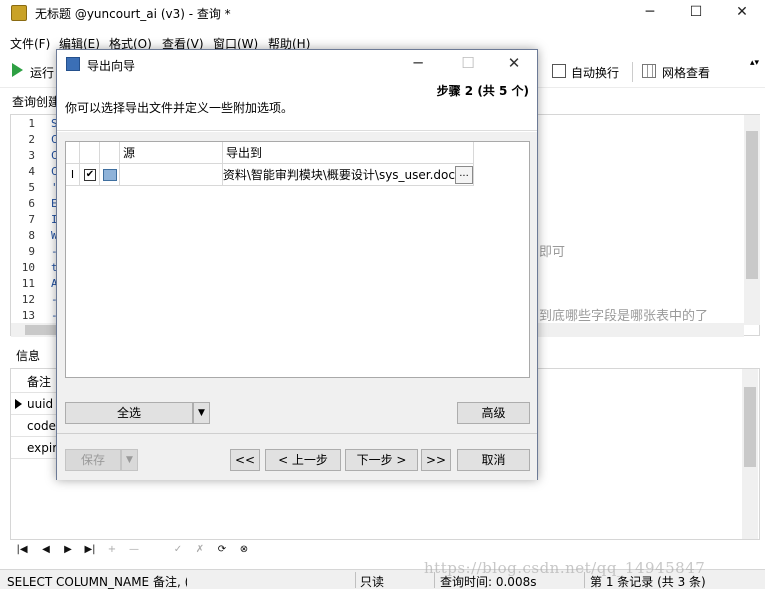 The width and height of the screenshot is (765, 590). Describe the element at coordinates (73, 64) in the screenshot. I see `export-wizard-icon` at that location.